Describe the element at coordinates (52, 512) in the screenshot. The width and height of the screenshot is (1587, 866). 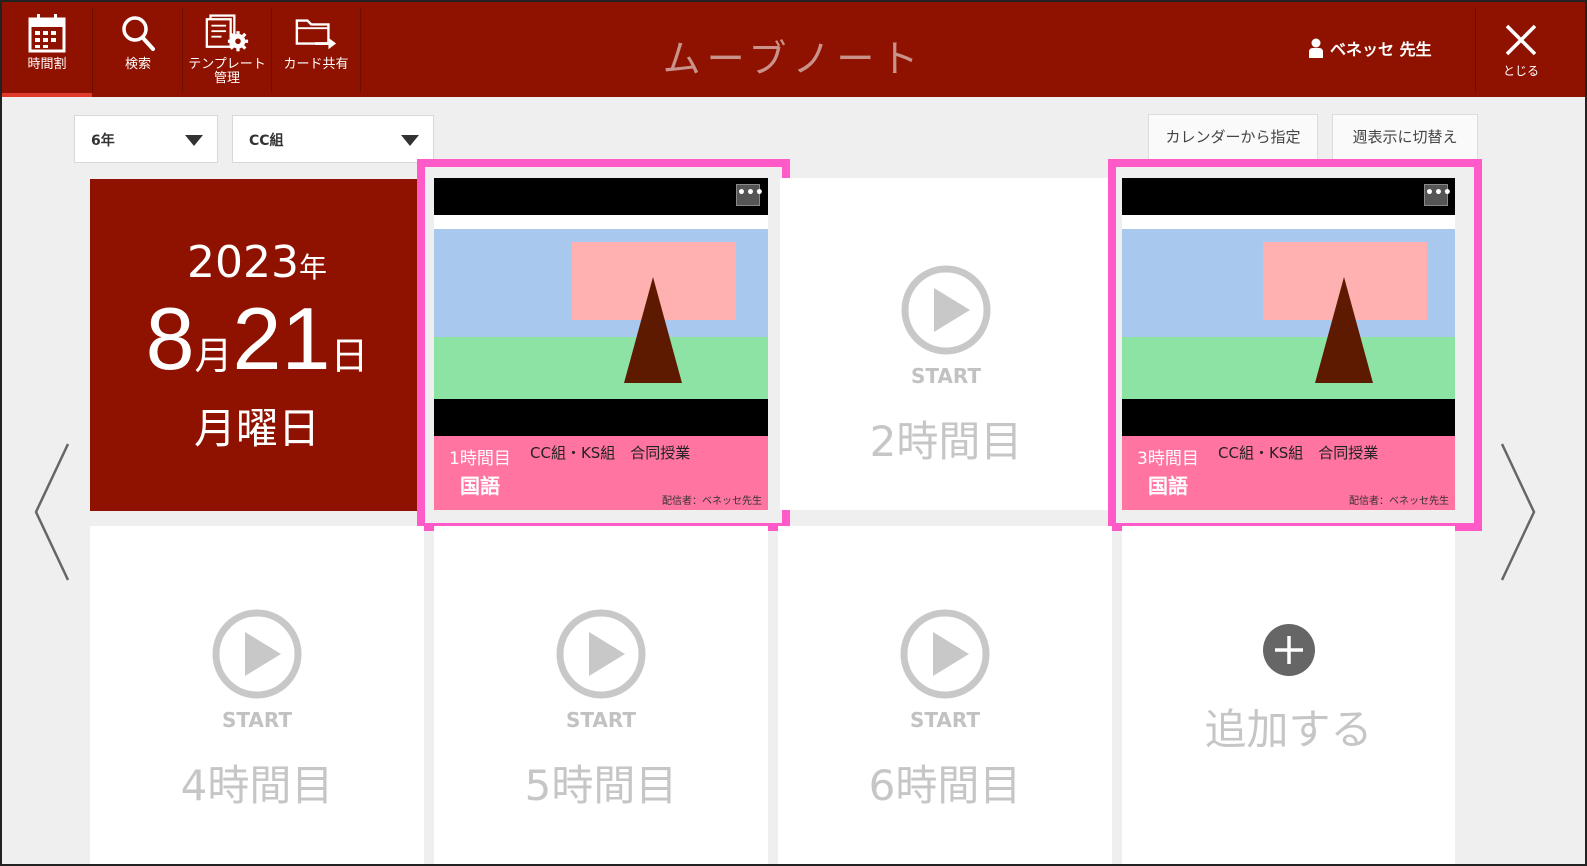
I see `chevron-left-icon` at that location.